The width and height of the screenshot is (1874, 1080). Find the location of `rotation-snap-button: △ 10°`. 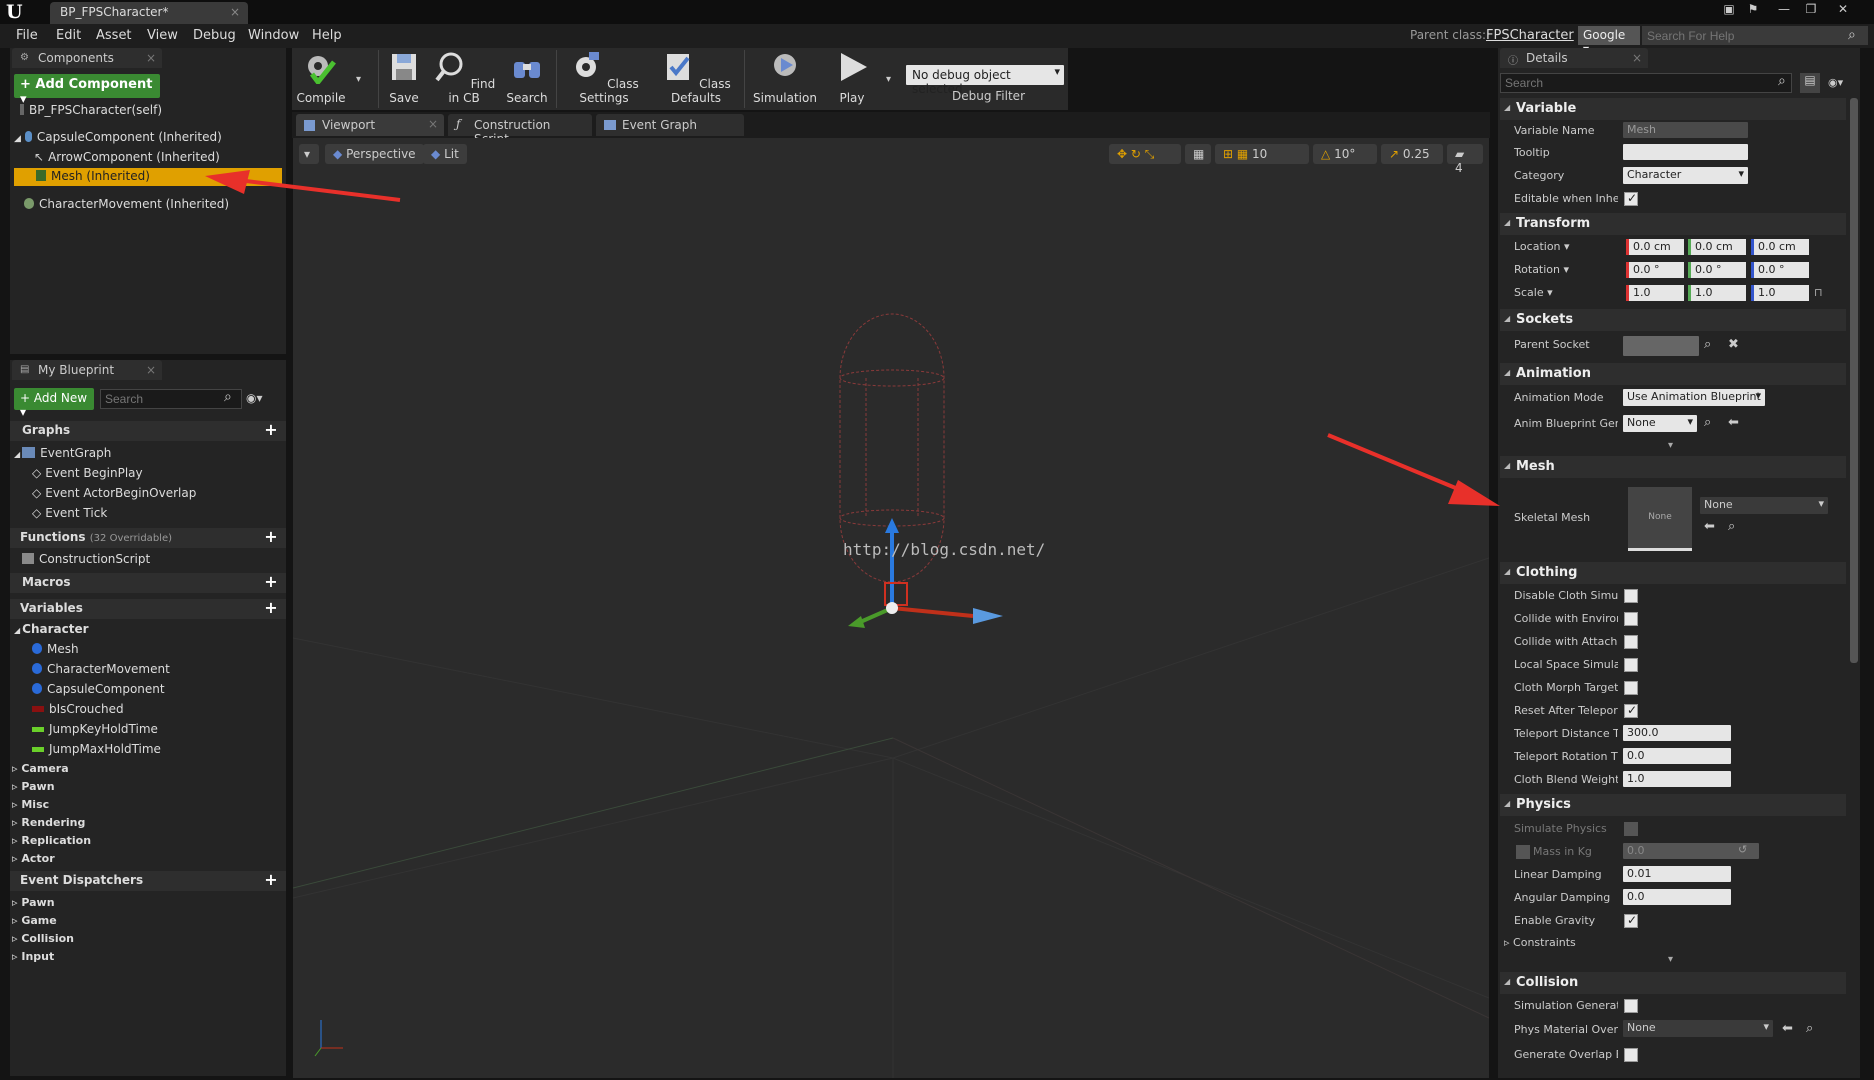

rotation-snap-button: △ 10° is located at coordinates (1345, 154).